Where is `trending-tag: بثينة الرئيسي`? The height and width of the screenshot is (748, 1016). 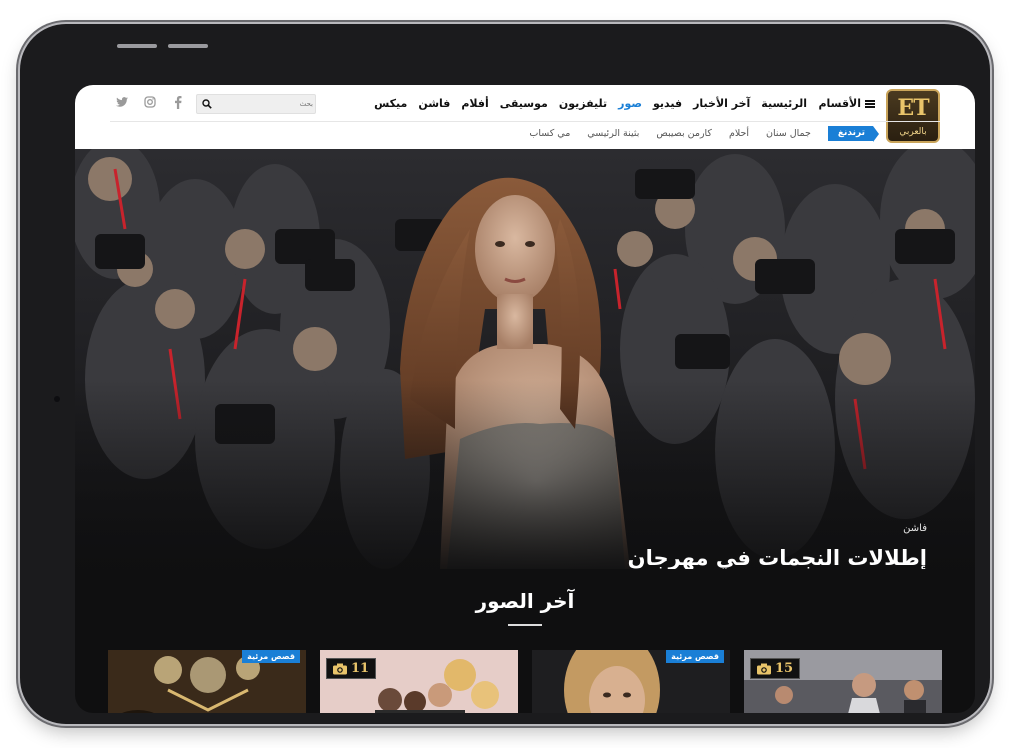
trending-tag: بثينة الرئيسي is located at coordinates (613, 133).